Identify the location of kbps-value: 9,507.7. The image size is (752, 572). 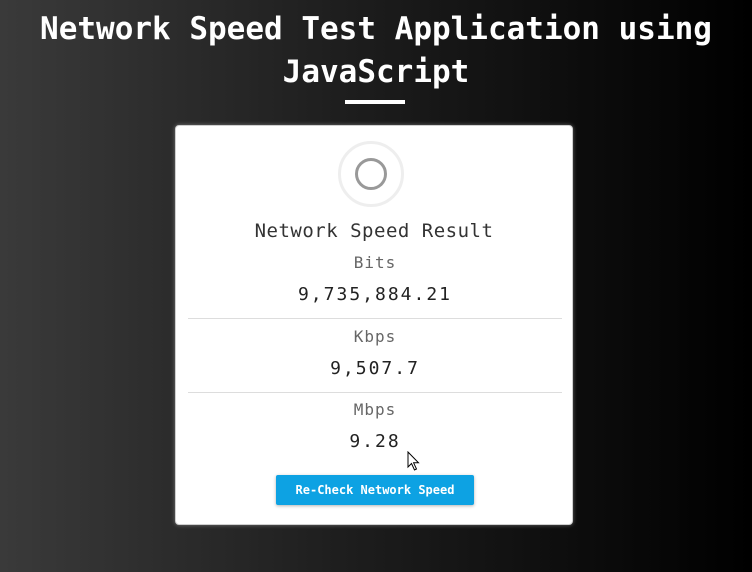
(375, 368).